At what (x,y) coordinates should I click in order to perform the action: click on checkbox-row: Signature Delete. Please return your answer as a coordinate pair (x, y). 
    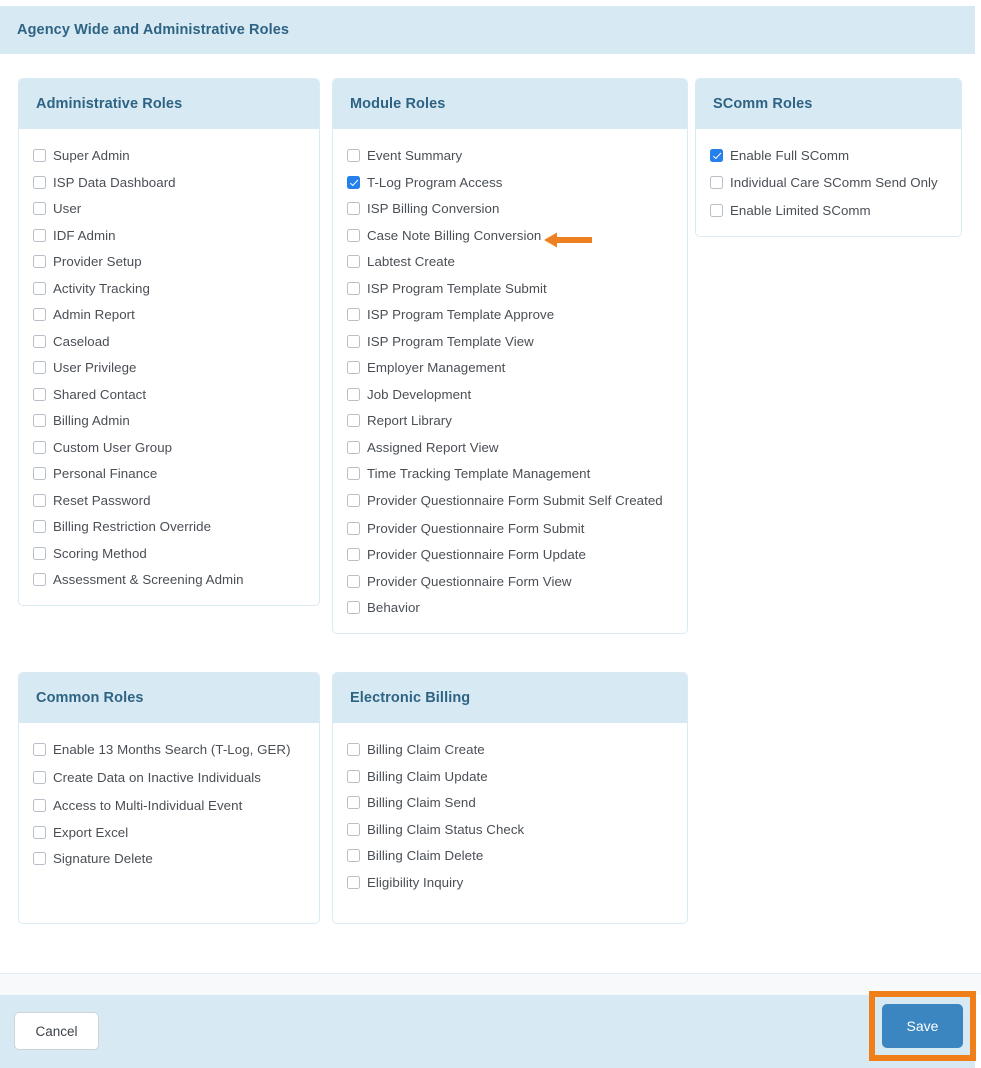
    Looking at the image, I should click on (169, 859).